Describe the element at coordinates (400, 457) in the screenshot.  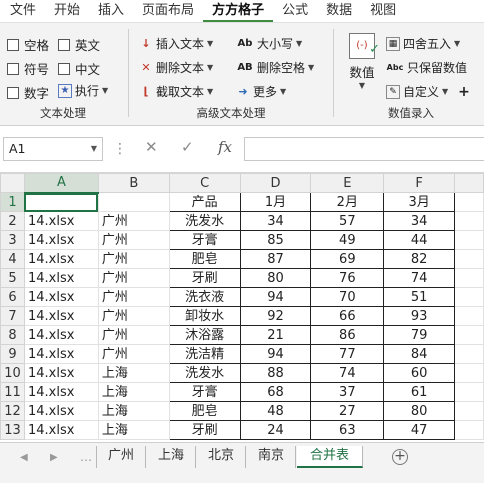
I see `add-sheet-icon: +` at that location.